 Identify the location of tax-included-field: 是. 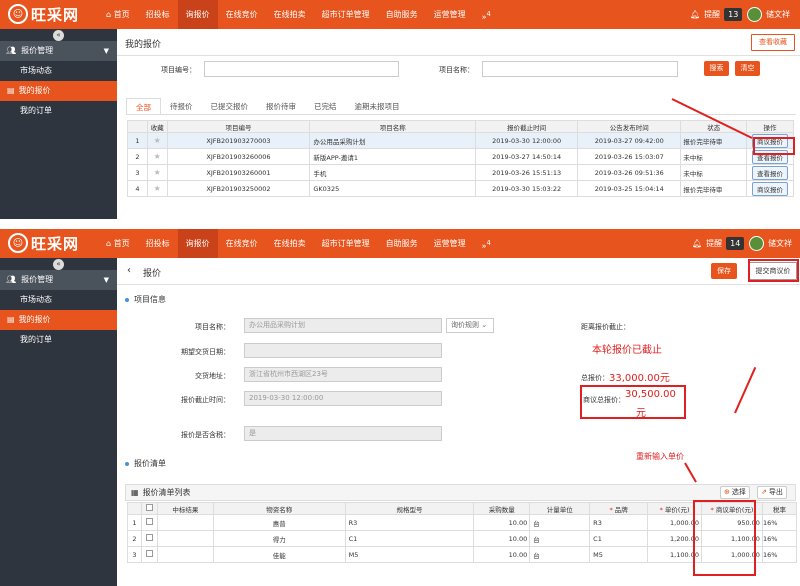
(343, 433).